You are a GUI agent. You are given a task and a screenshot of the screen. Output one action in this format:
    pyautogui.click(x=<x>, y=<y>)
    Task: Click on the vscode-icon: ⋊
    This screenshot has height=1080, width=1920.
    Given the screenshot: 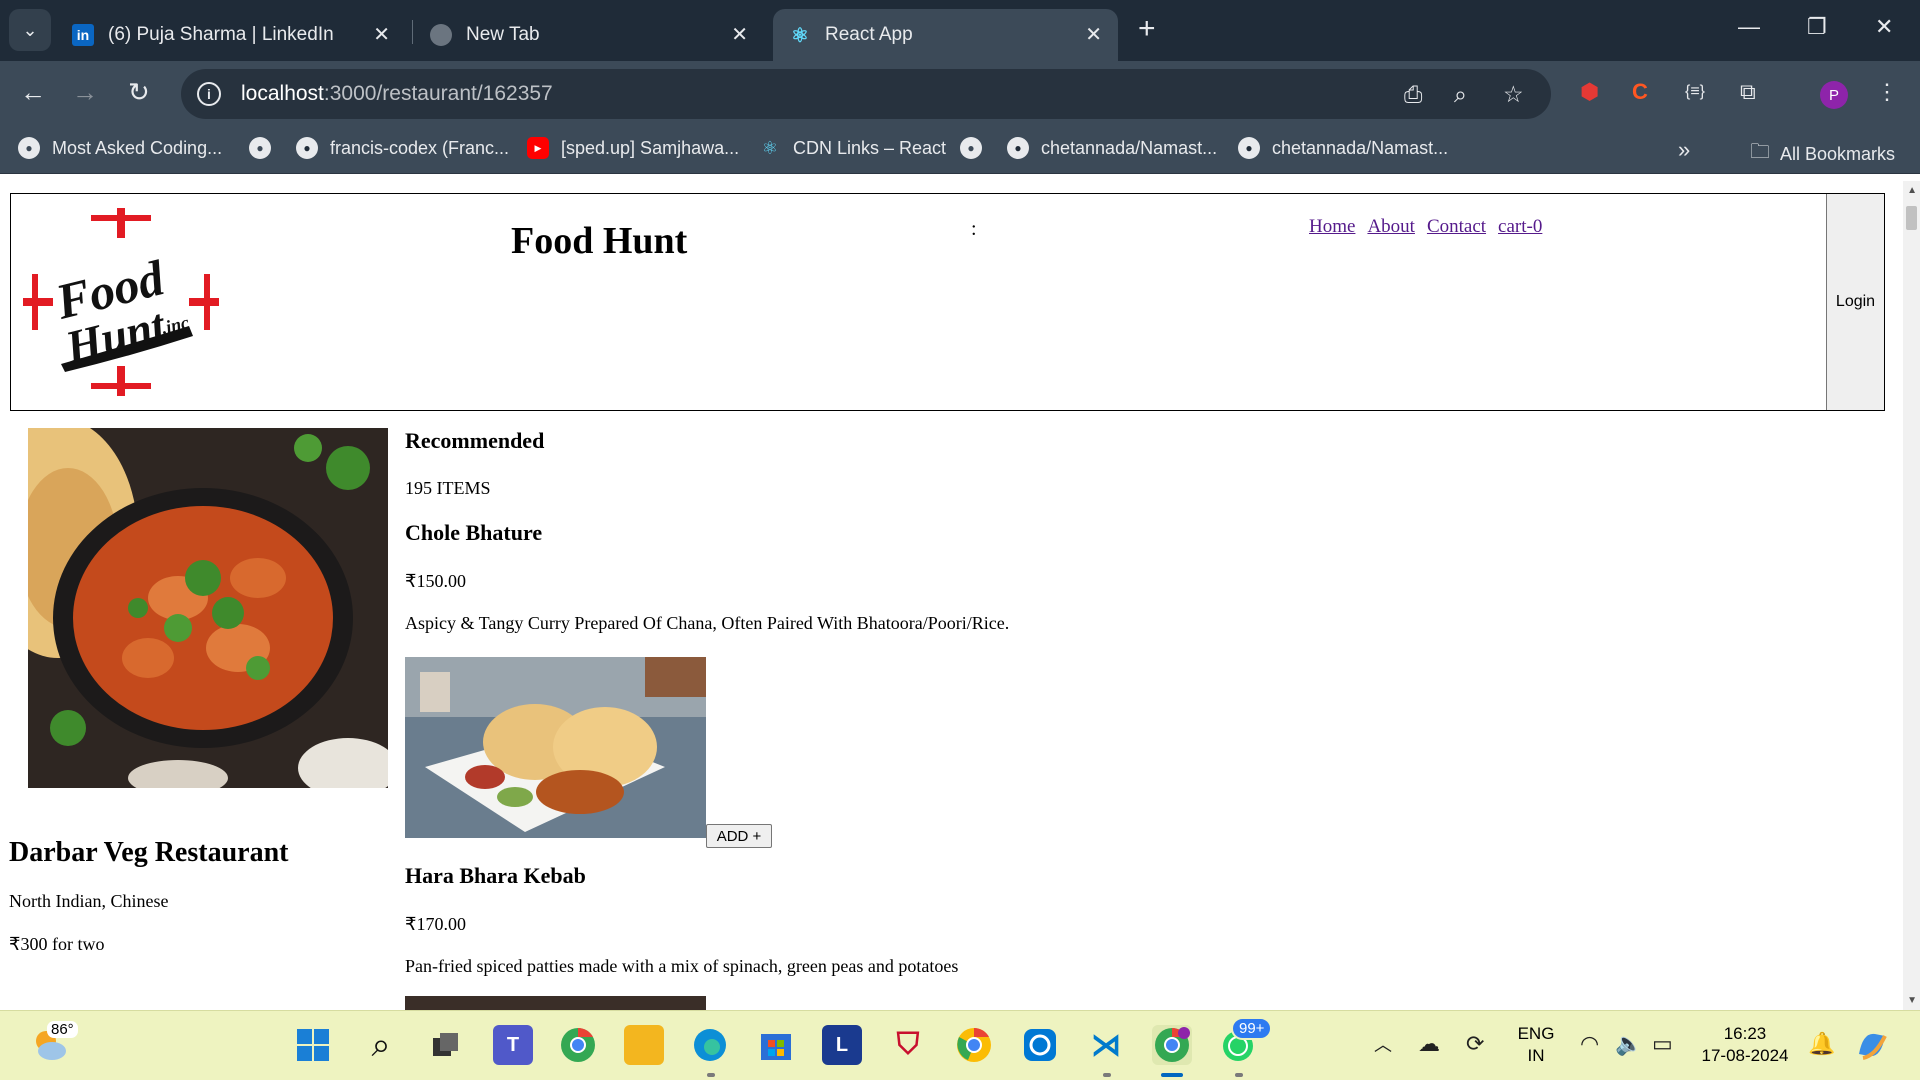 What is the action you would take?
    pyautogui.click(x=1106, y=1045)
    